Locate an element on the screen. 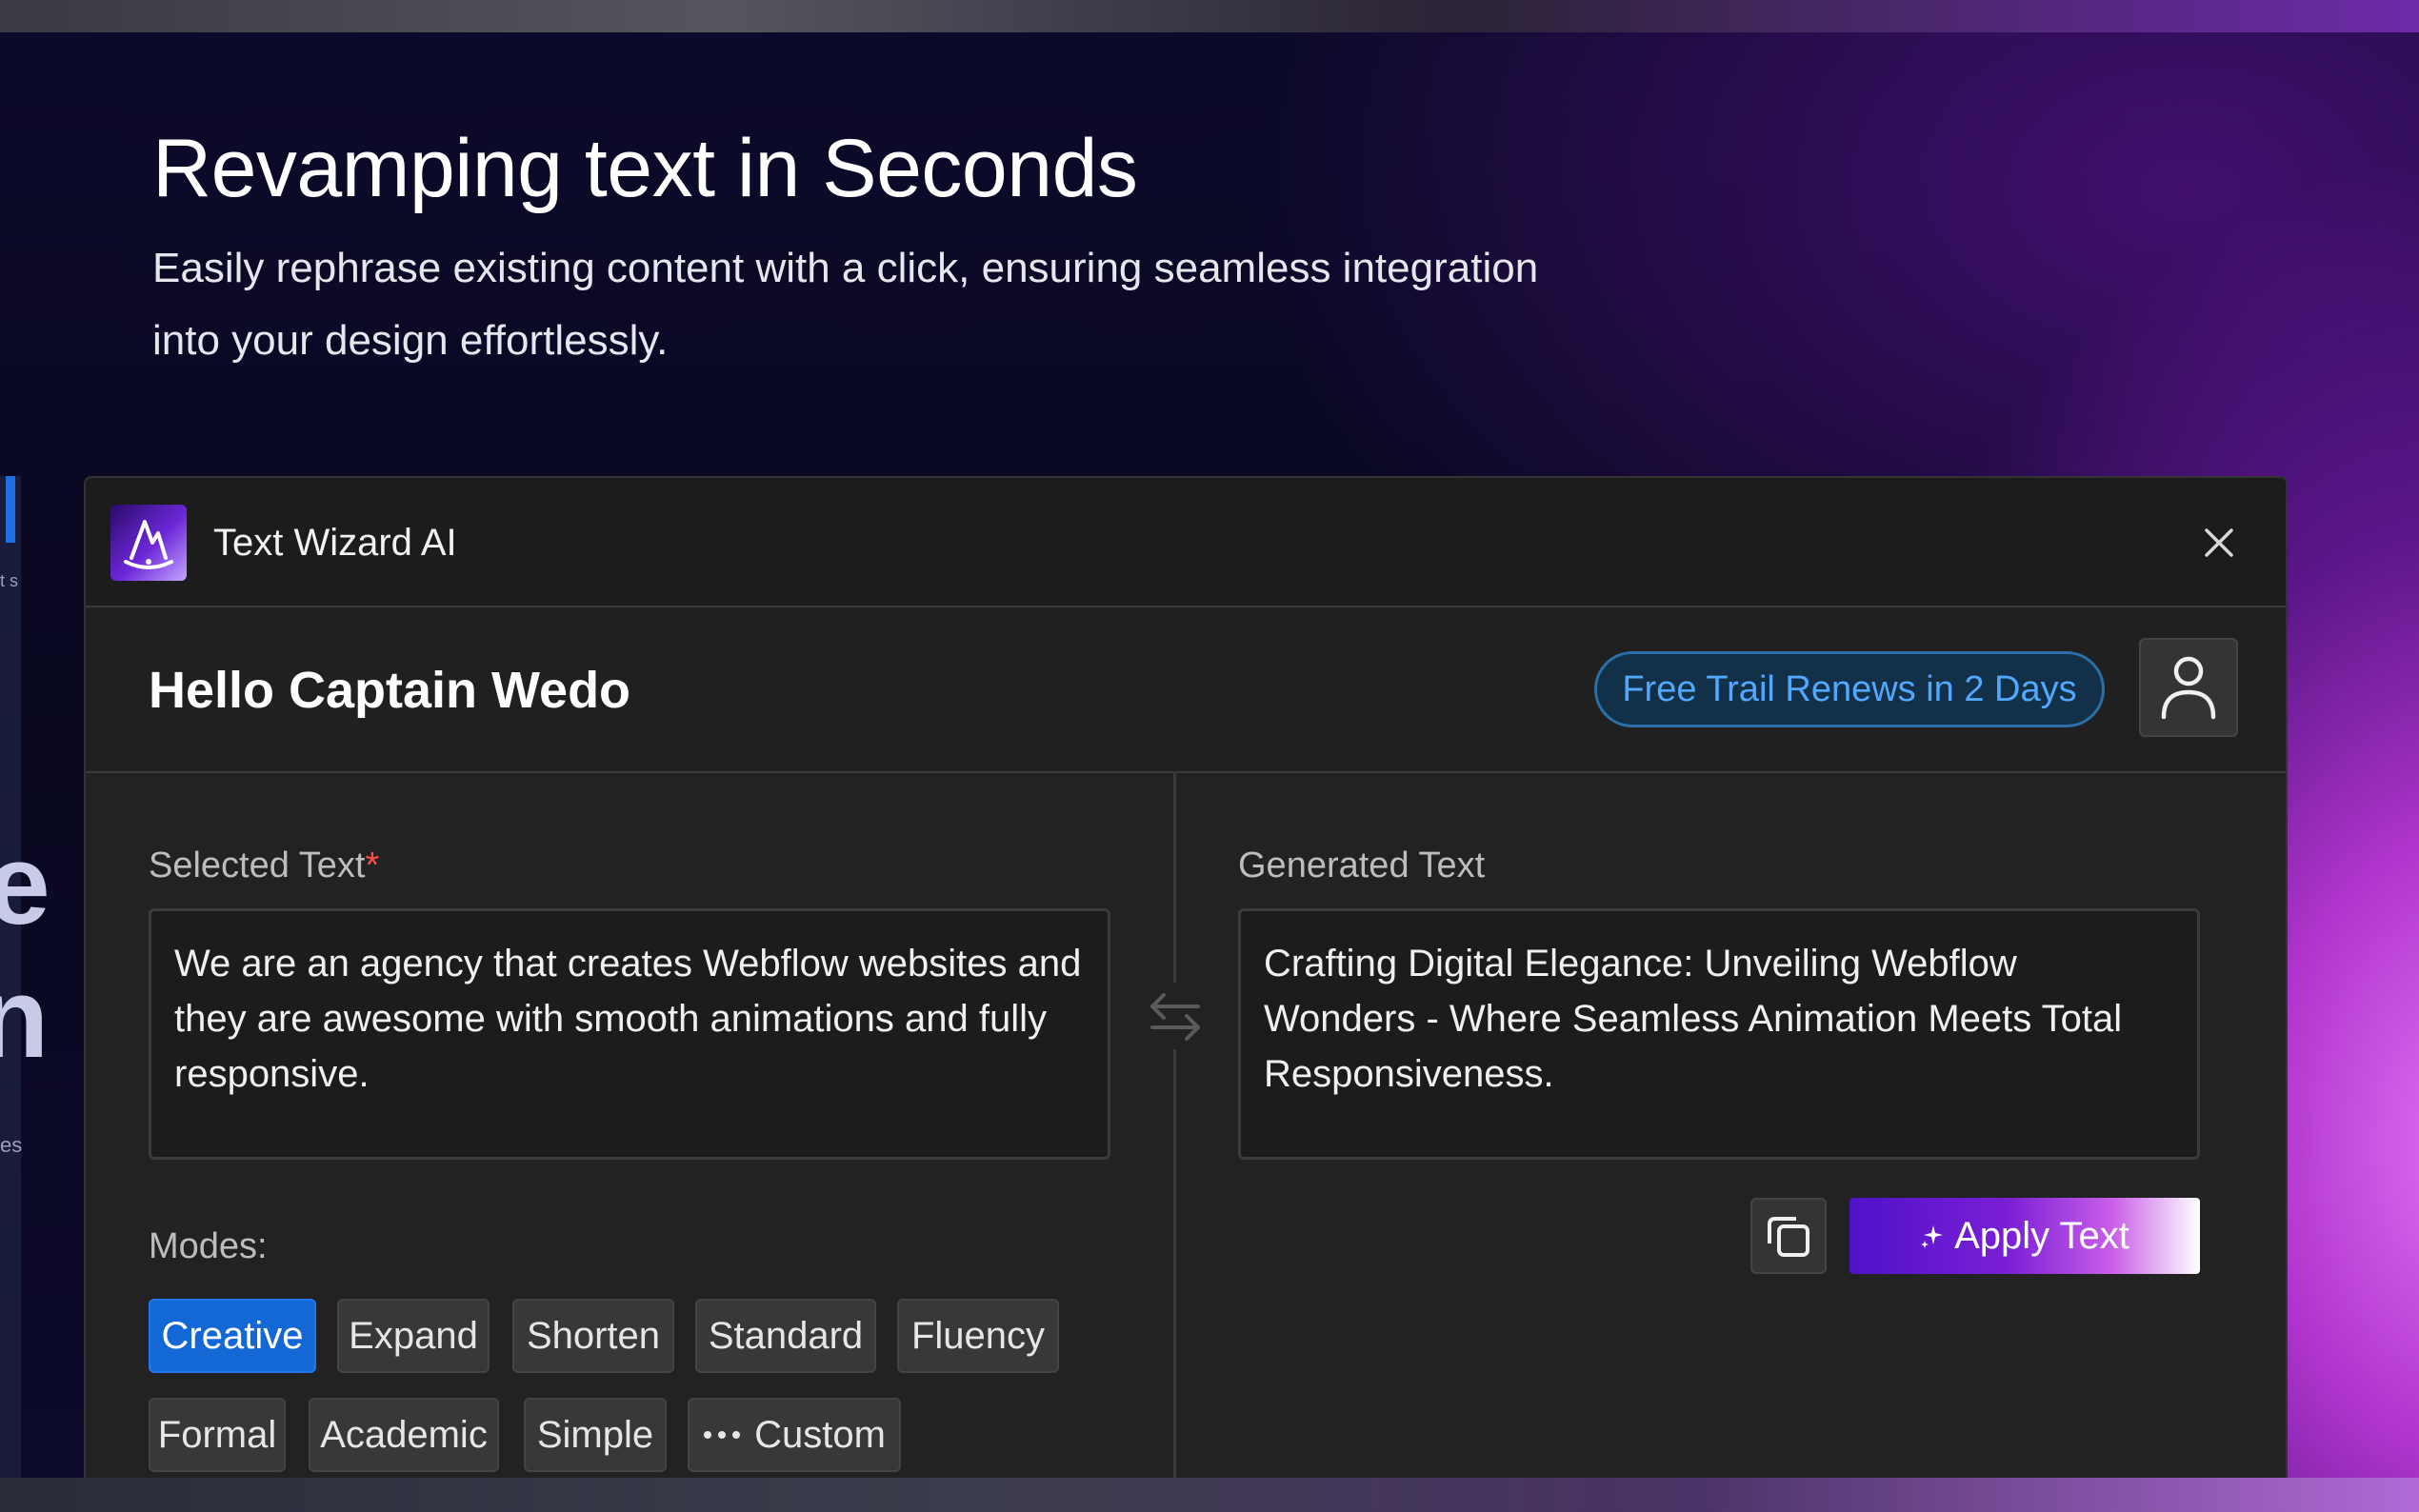  mode-chip-shorten: Shorten is located at coordinates (593, 1336).